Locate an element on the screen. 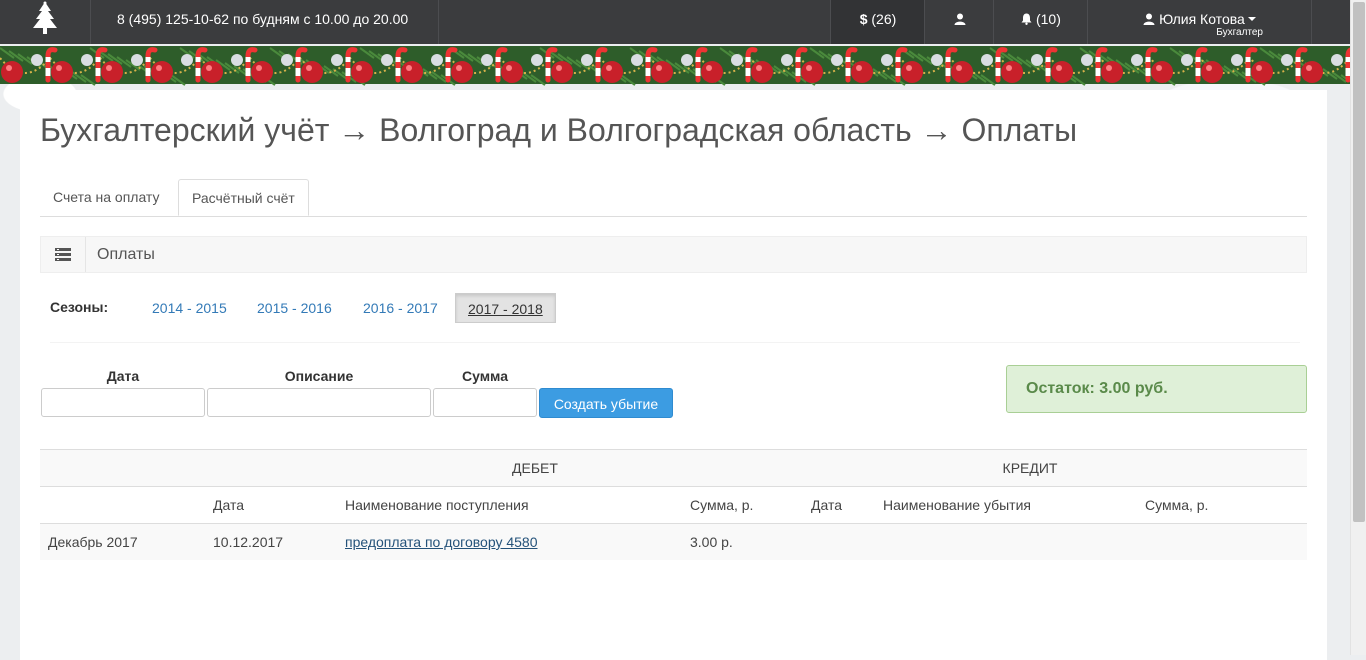 The height and width of the screenshot is (660, 1366). empty-cell is located at coordinates (122, 468).